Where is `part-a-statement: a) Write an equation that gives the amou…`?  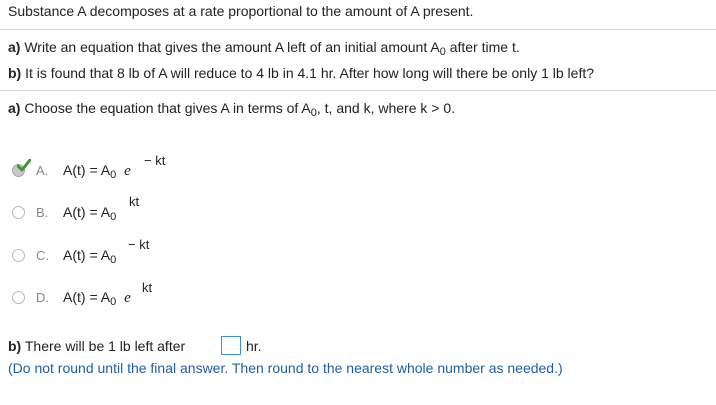 part-a-statement: a) Write an equation that gives the amou… is located at coordinates (264, 48).